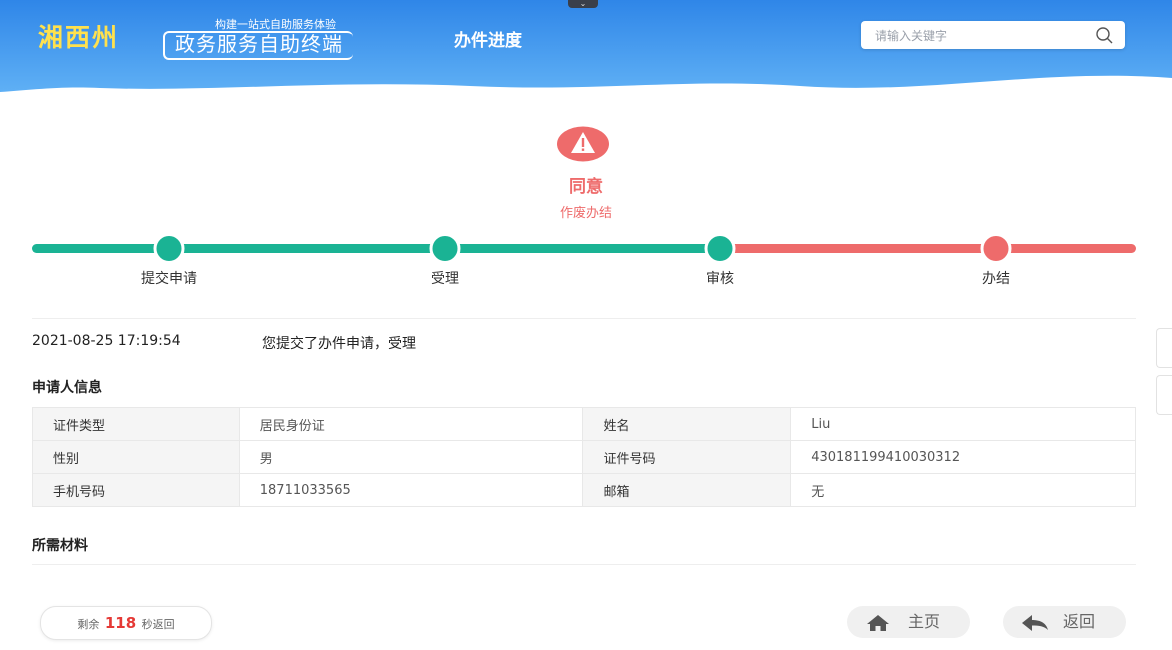 This screenshot has width=1172, height=650. What do you see at coordinates (1079, 621) in the screenshot?
I see `back-button-label: 返回` at bounding box center [1079, 621].